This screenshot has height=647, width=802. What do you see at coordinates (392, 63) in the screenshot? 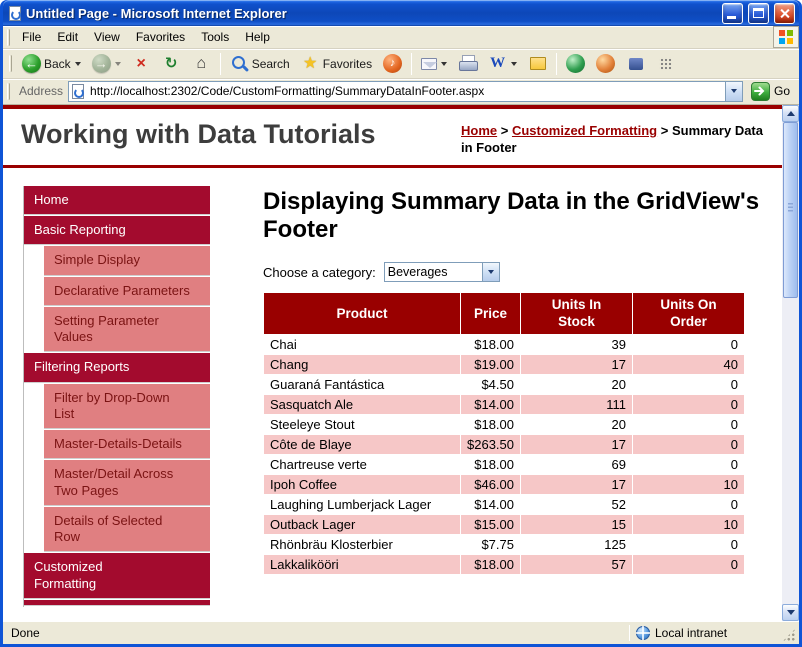
I see `media-button: ♪` at bounding box center [392, 63].